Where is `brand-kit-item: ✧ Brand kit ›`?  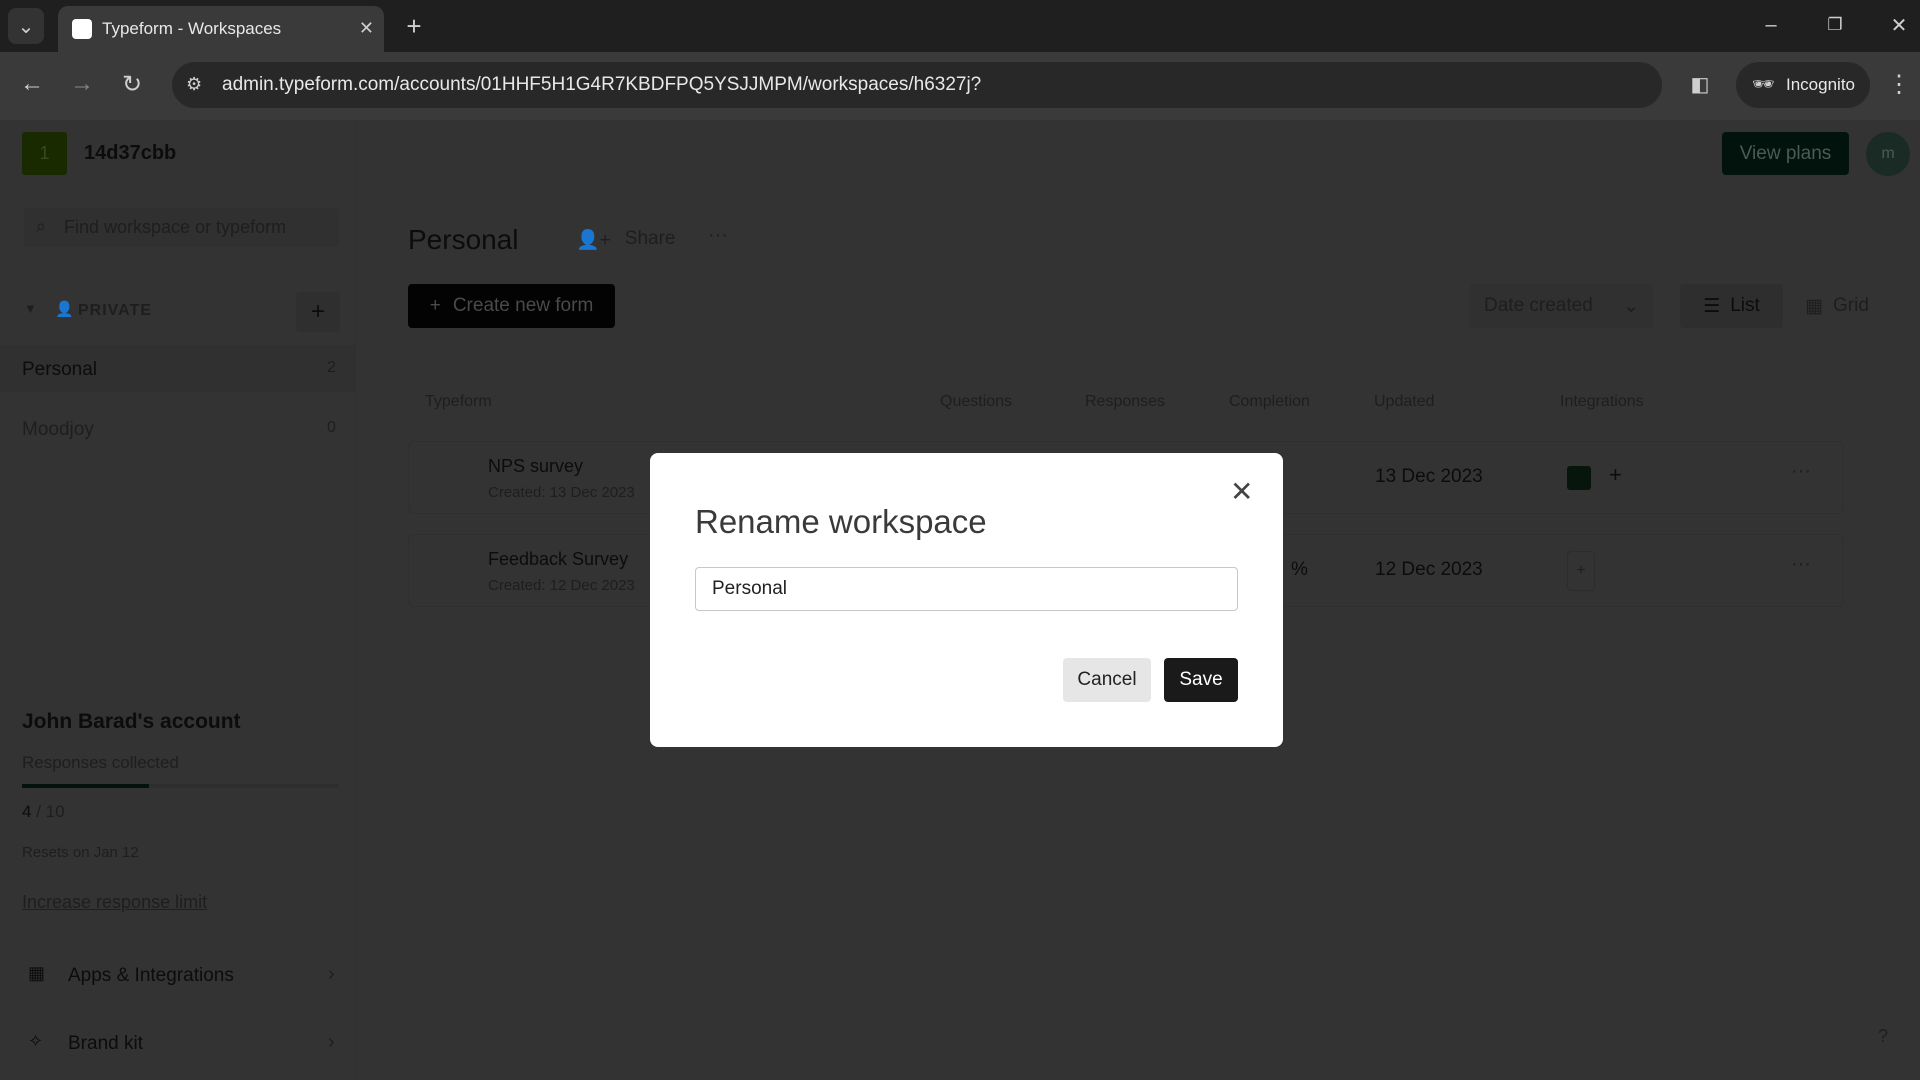 brand-kit-item: ✧ Brand kit › is located at coordinates (177, 1043).